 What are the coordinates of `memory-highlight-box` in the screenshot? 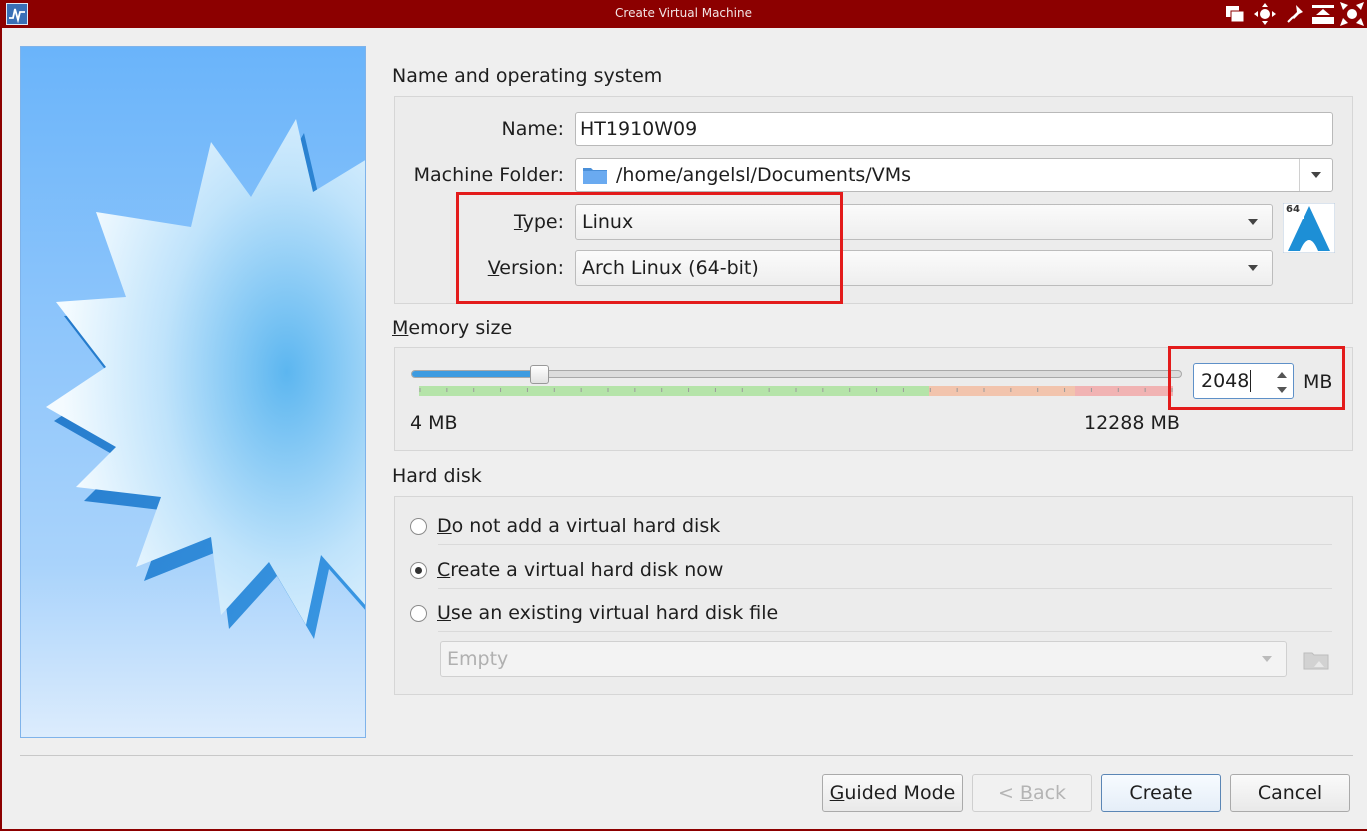 It's located at (1256, 378).